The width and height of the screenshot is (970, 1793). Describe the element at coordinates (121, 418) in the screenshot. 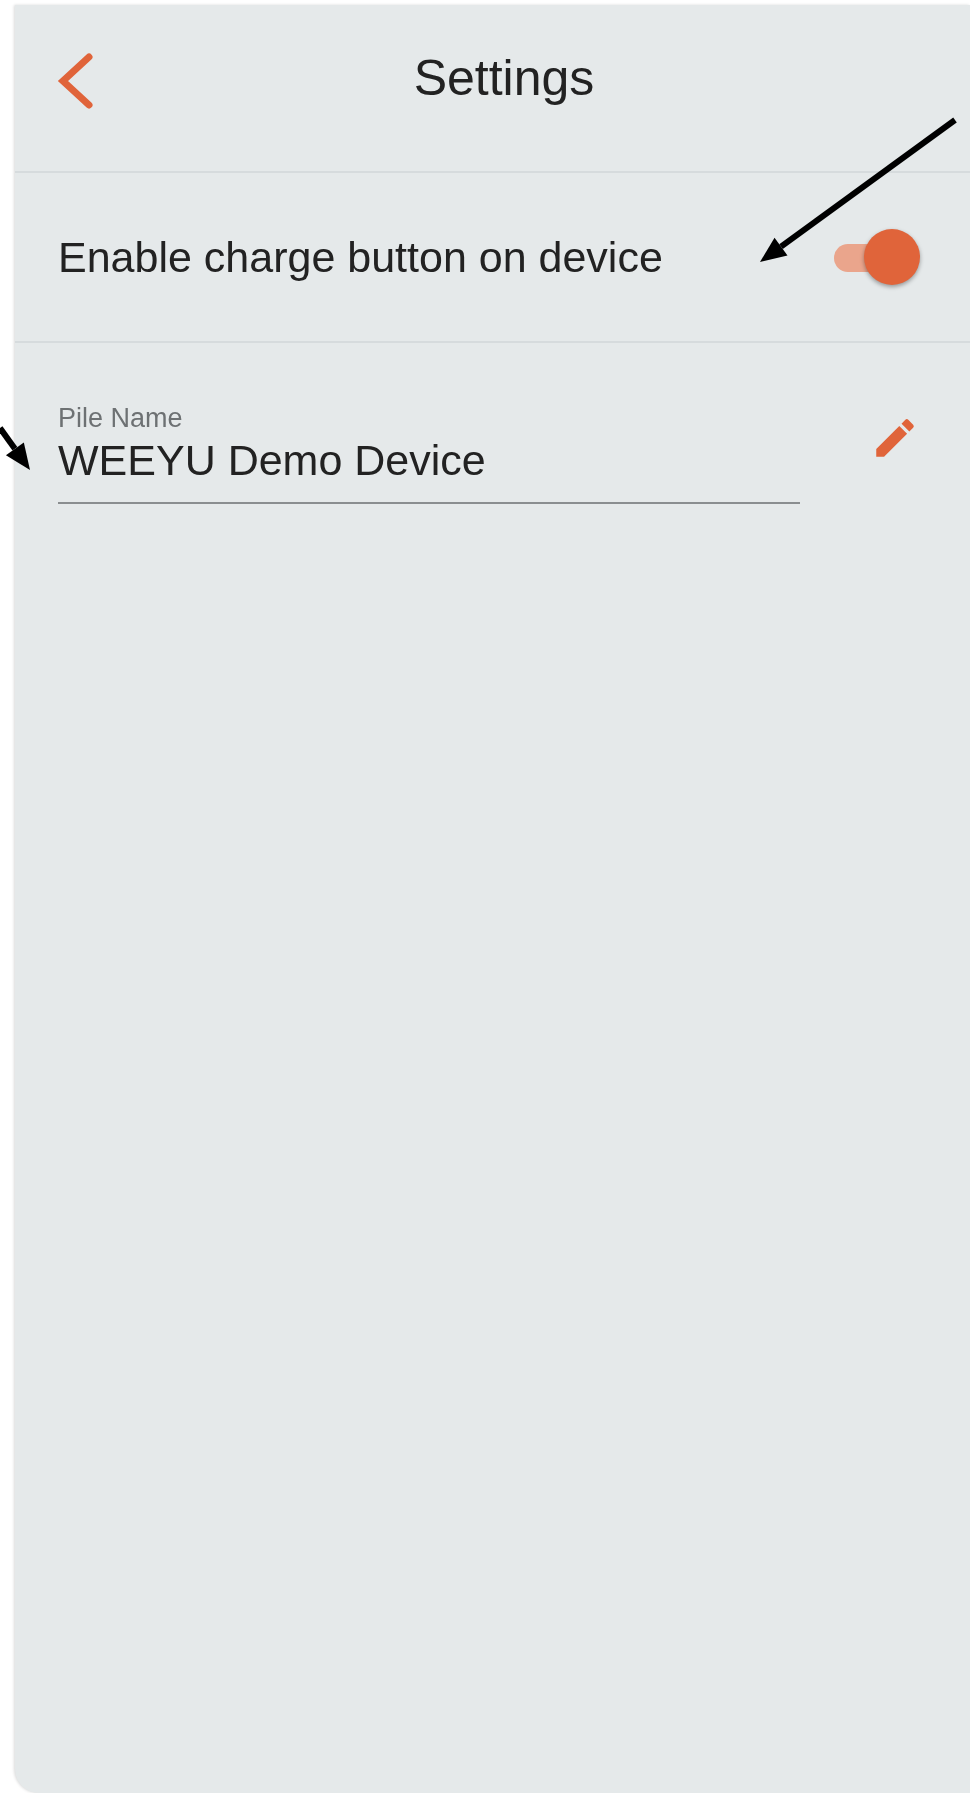

I see `field-label: Pile Name` at that location.